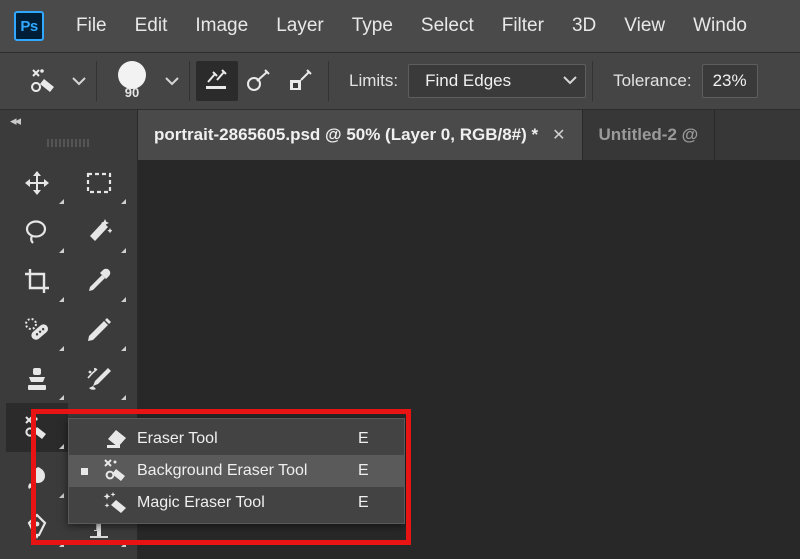 The image size is (800, 559). Describe the element at coordinates (37, 378) in the screenshot. I see `tool-clone-stamp-tool` at that location.